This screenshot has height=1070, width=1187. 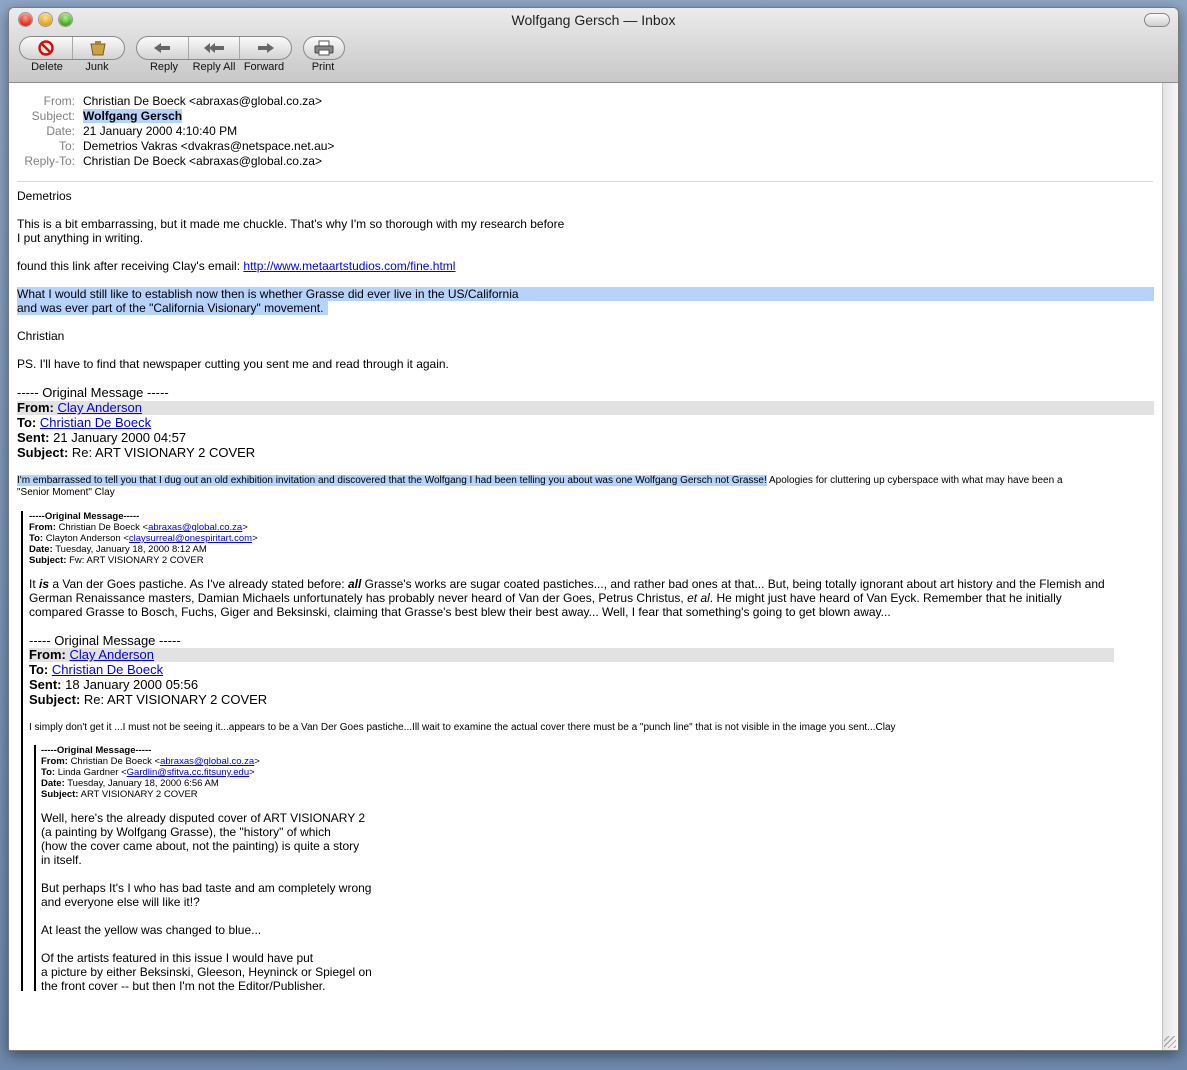 I want to click on quote3-to: To: Christian De Boeck, so click(x=96, y=669).